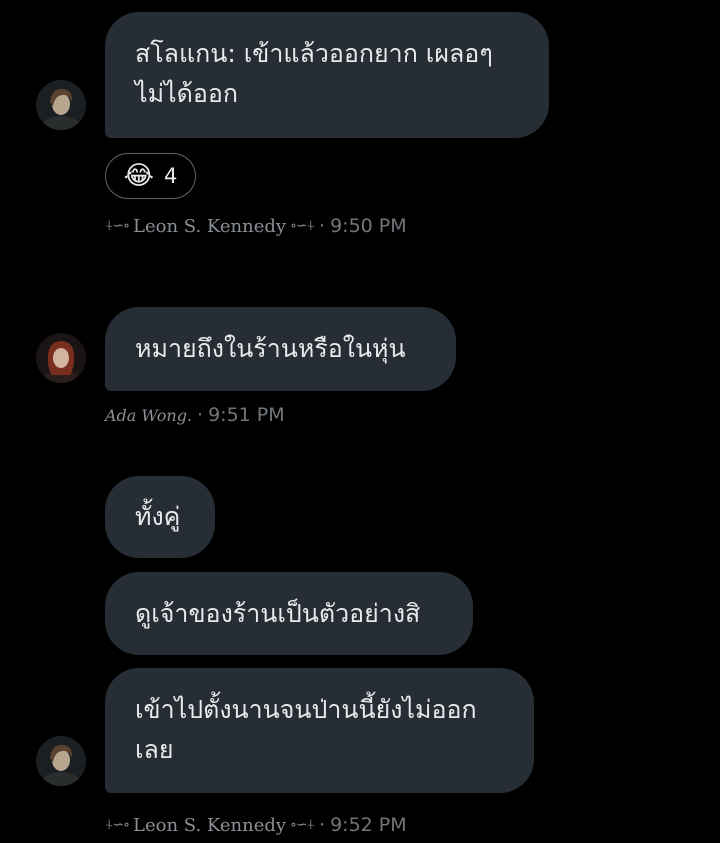 This screenshot has height=843, width=720. I want to click on reaction-count: 4, so click(171, 176).